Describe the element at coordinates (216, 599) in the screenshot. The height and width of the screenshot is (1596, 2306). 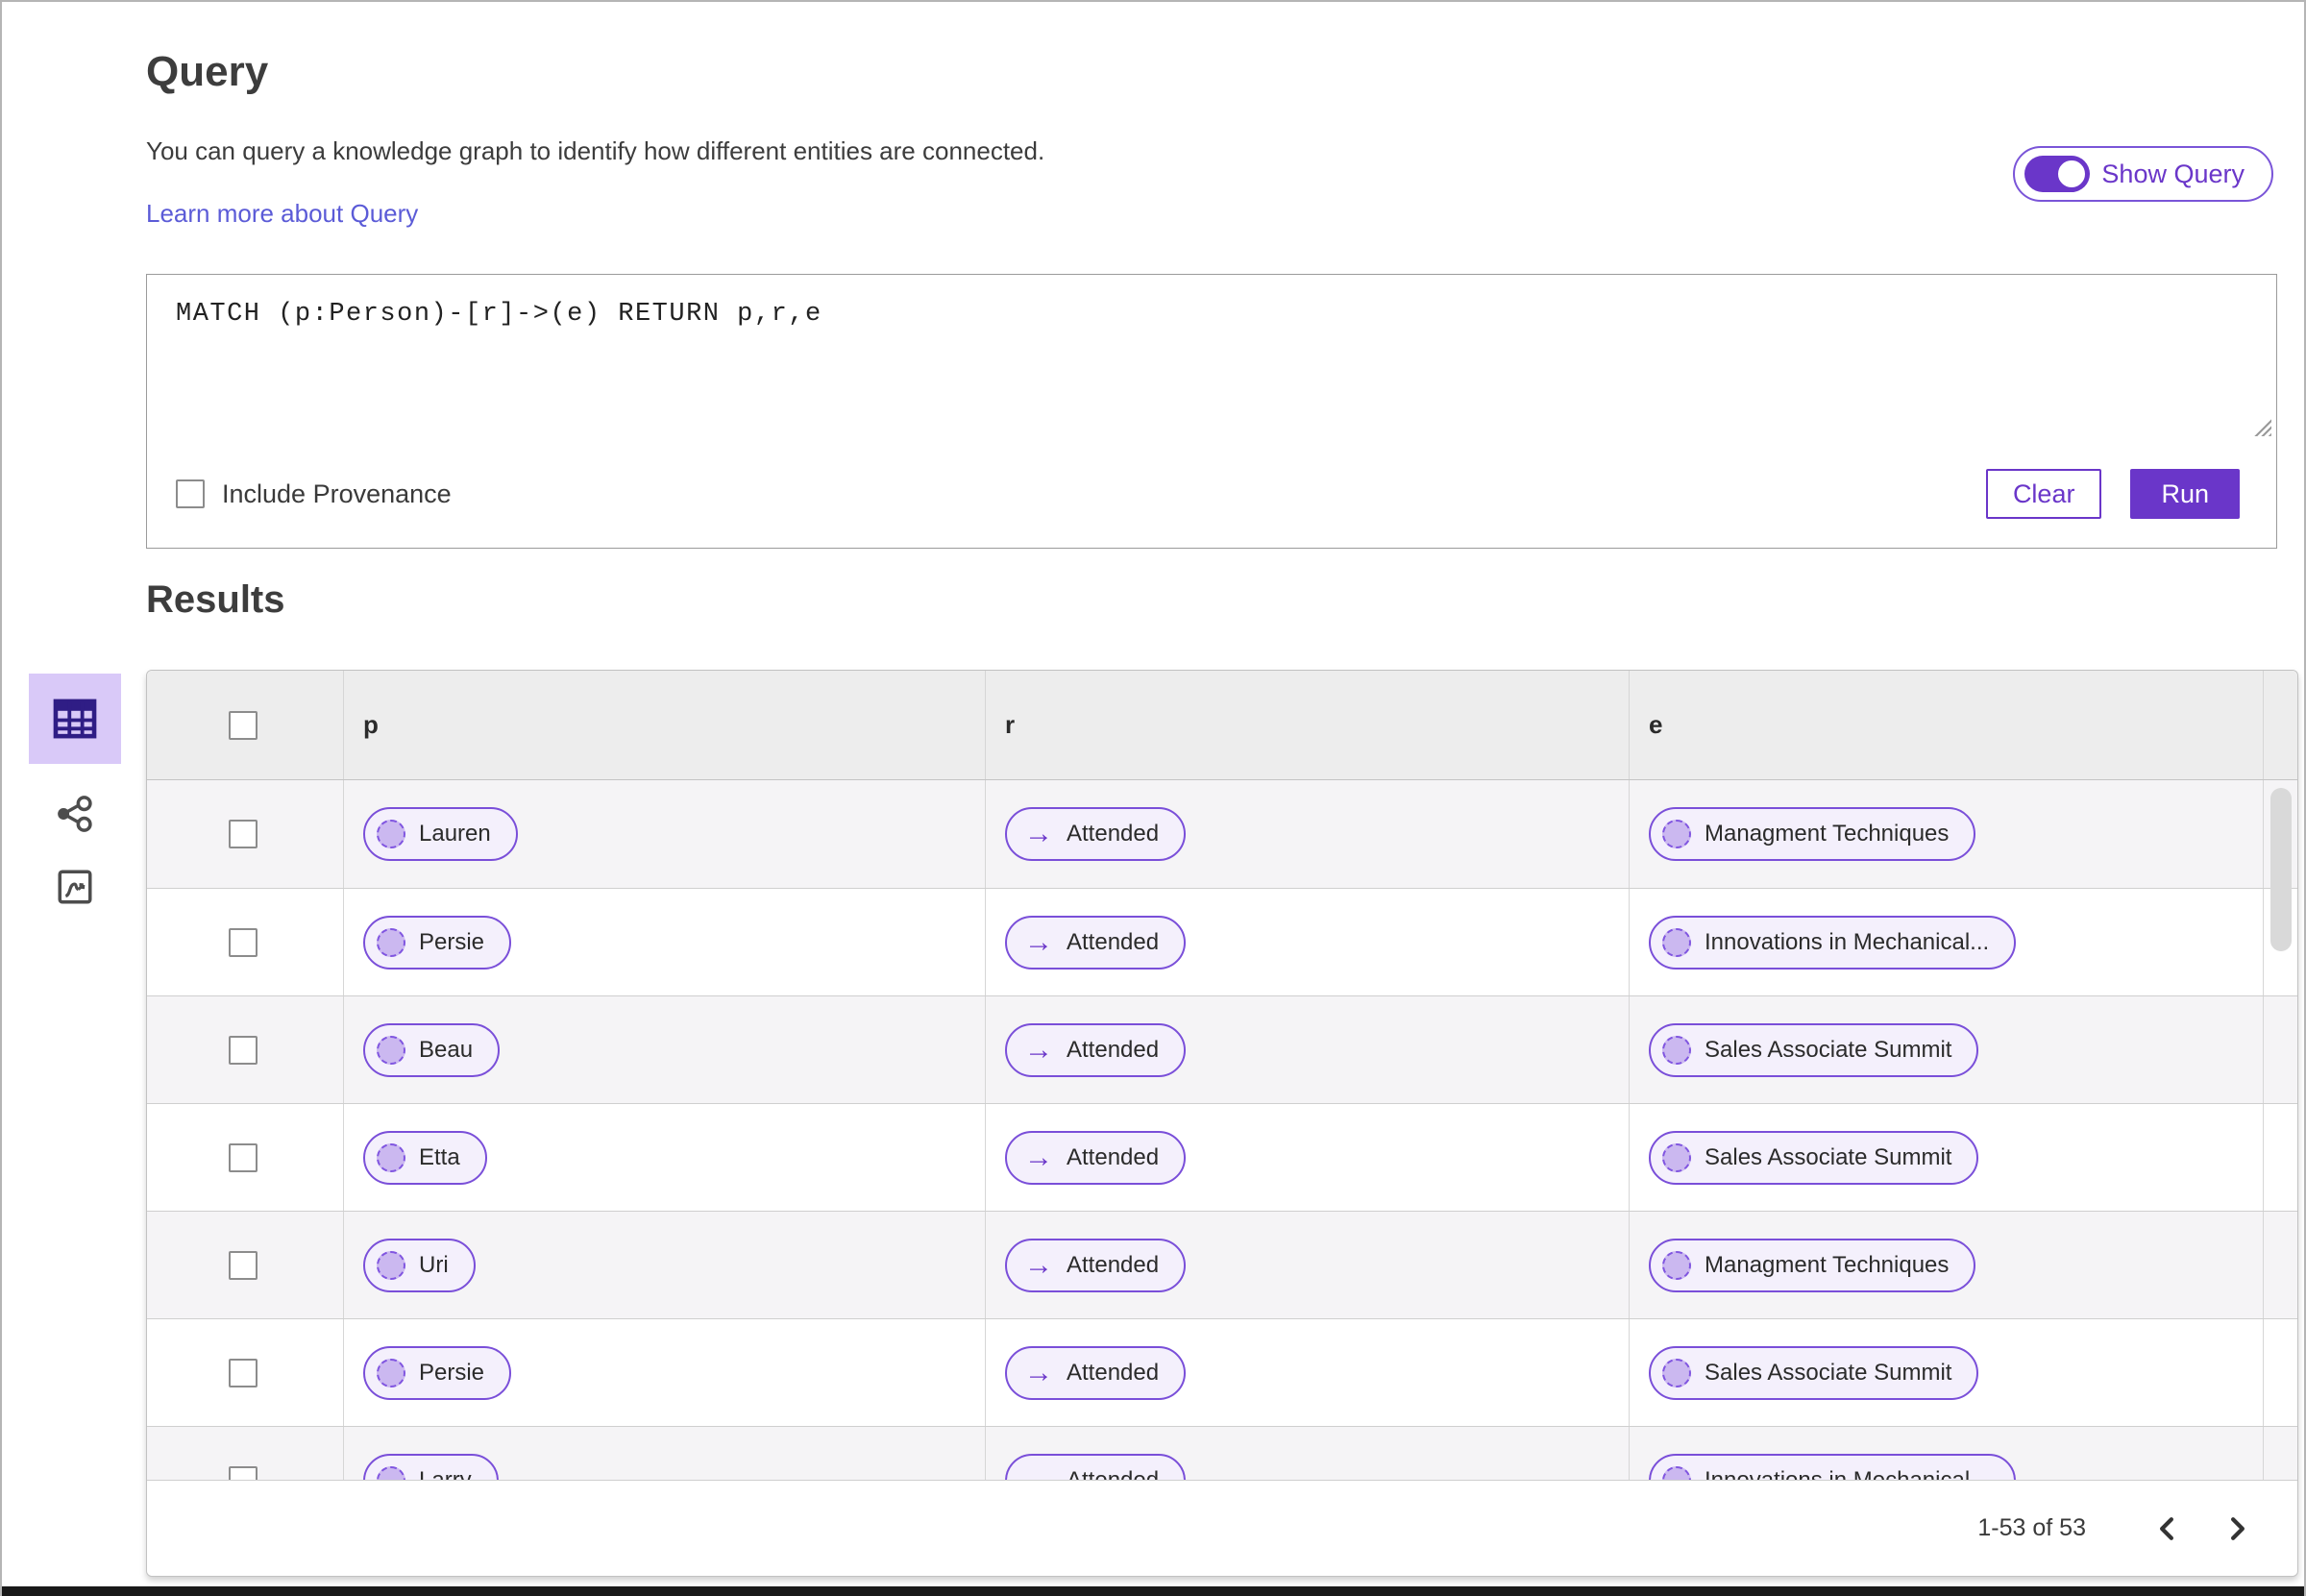
I see `results-heading: Results` at that location.